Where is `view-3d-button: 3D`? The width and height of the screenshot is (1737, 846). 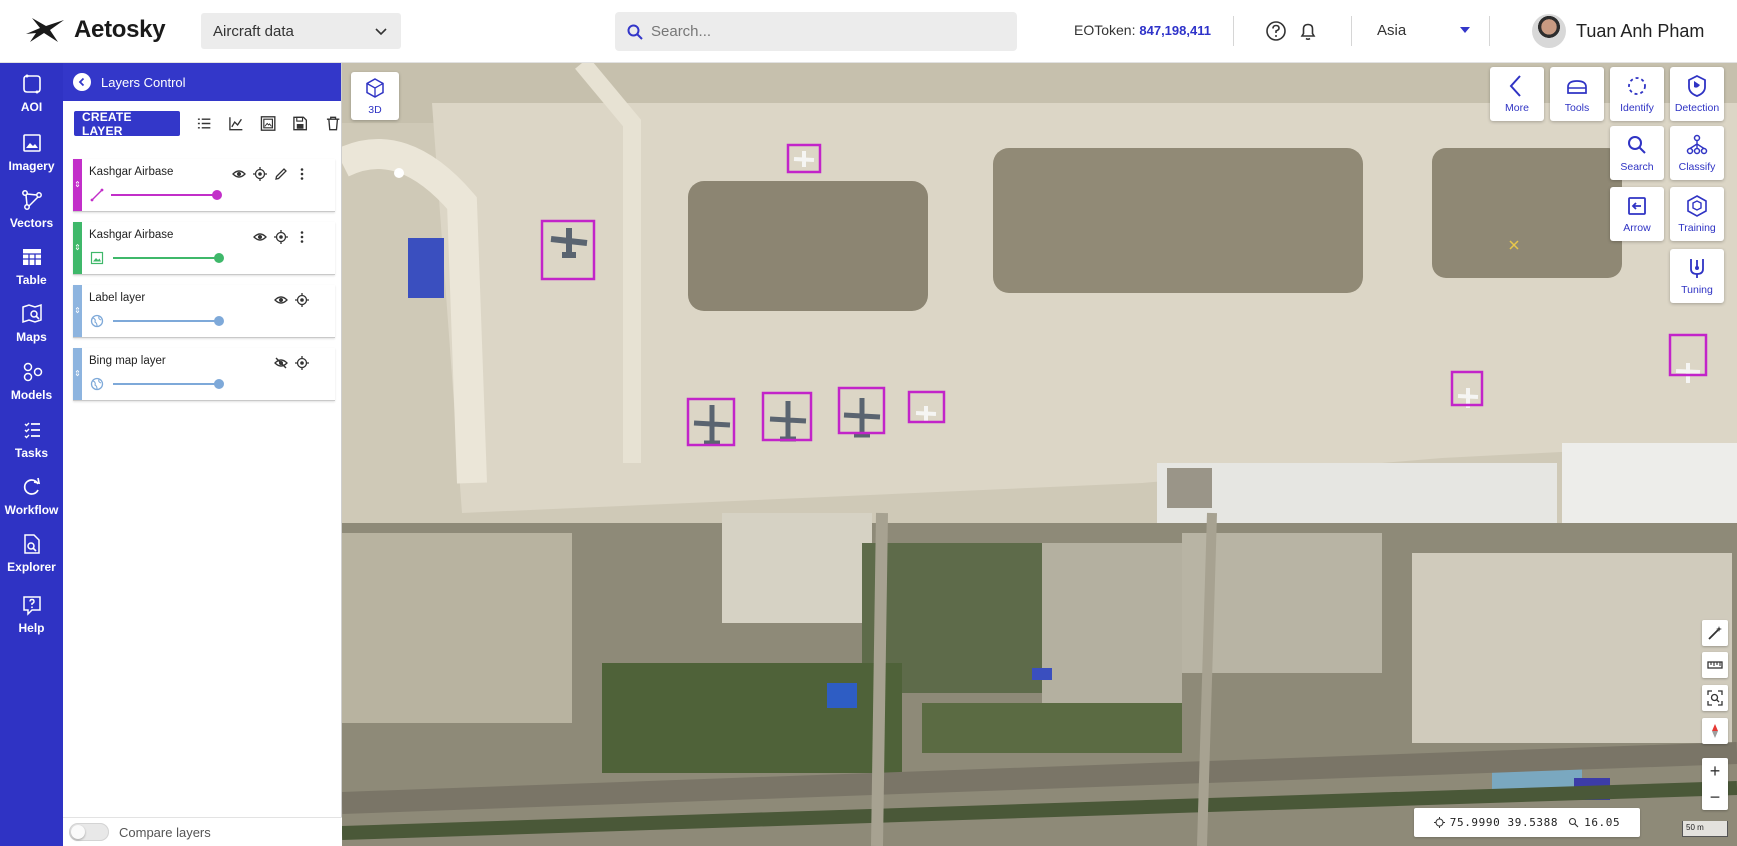 view-3d-button: 3D is located at coordinates (375, 96).